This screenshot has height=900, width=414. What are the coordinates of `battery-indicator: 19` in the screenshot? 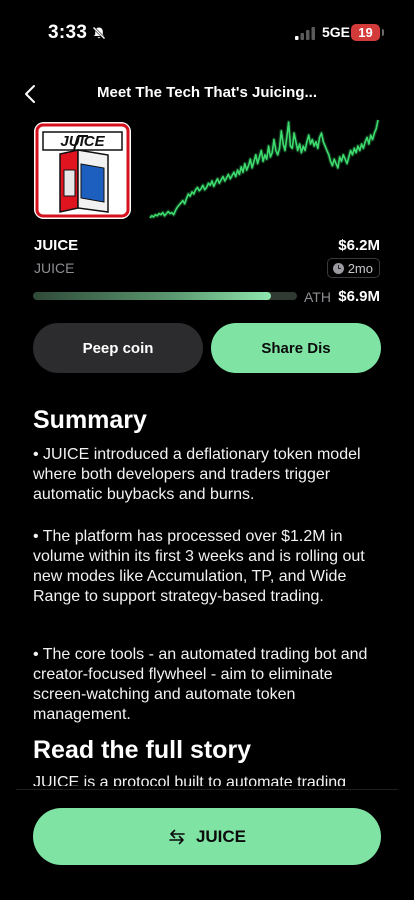 It's located at (367, 32).